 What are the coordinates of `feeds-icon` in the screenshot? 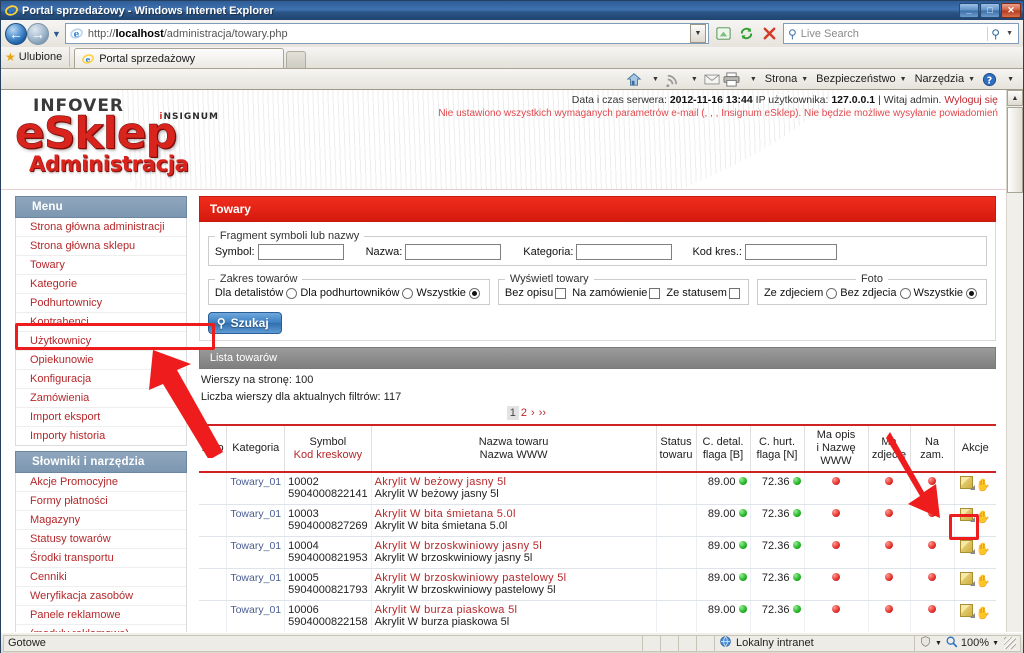 It's located at (673, 79).